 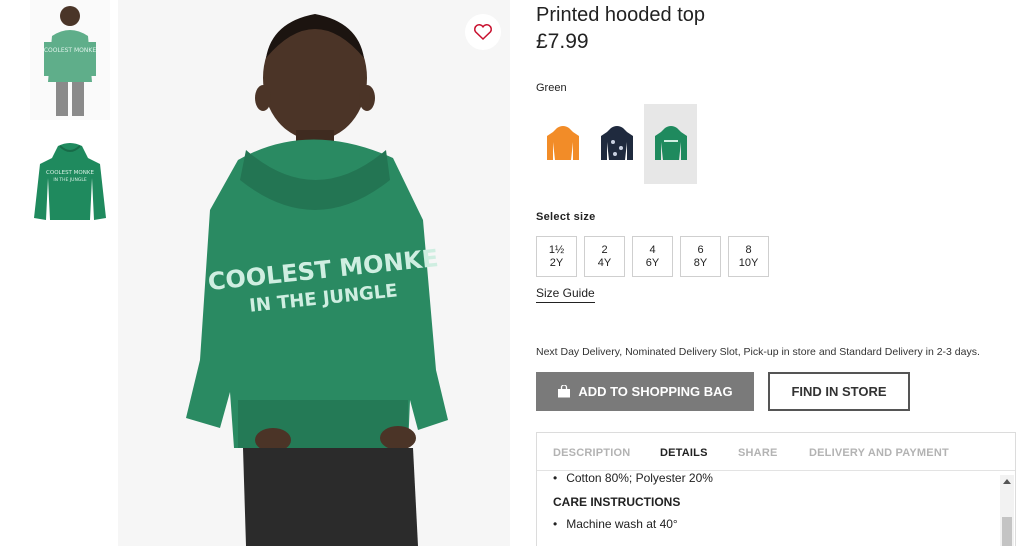 What do you see at coordinates (70, 180) in the screenshot?
I see `svg-text: IN THE JUNGLE` at bounding box center [70, 180].